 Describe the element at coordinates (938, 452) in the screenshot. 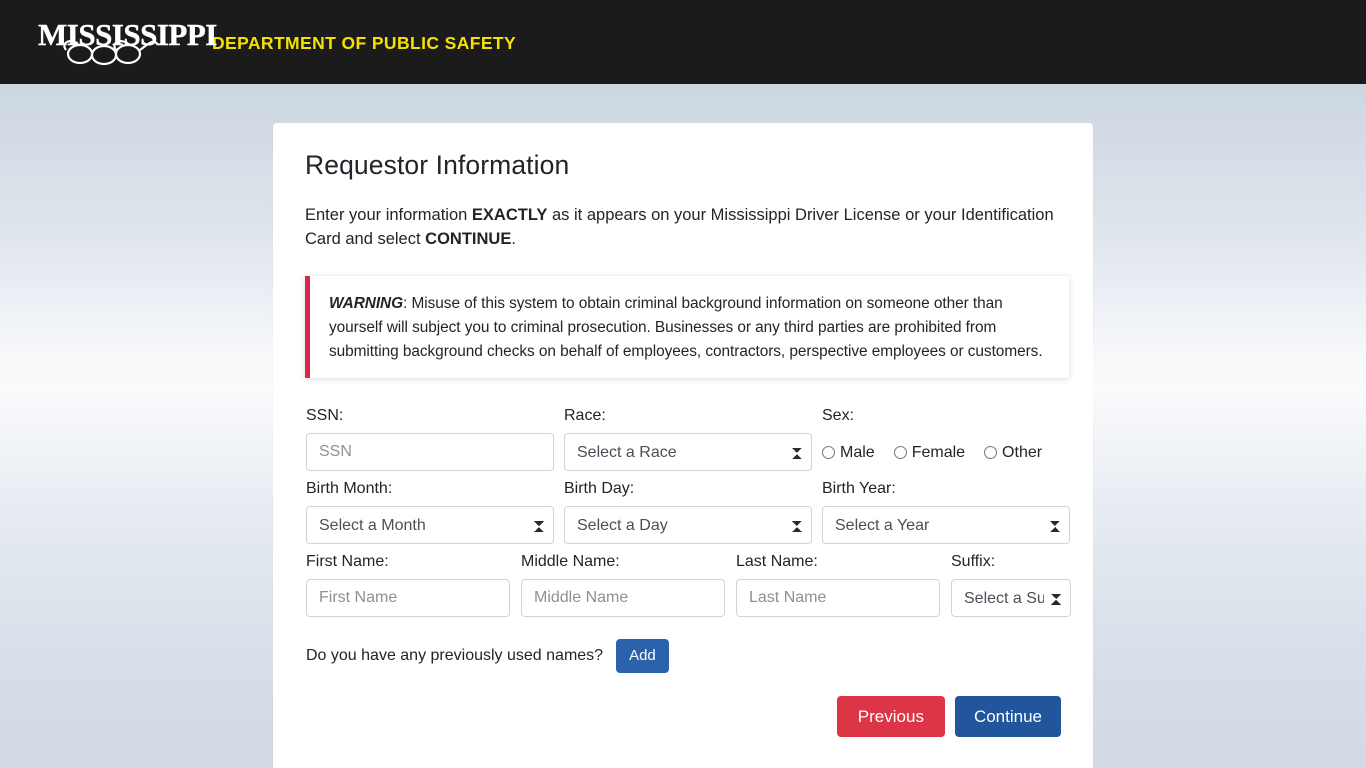

I see `sex-option-female-label: Female` at that location.